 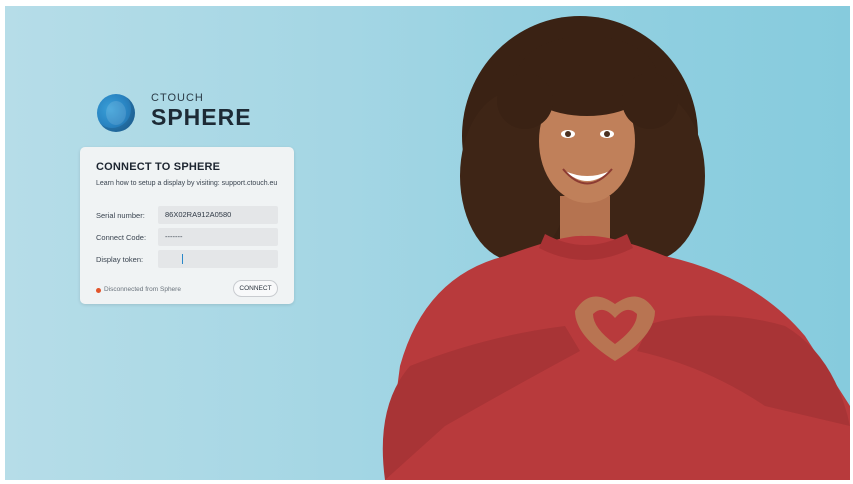 I want to click on serial-number-label: Serial number:, so click(x=120, y=215).